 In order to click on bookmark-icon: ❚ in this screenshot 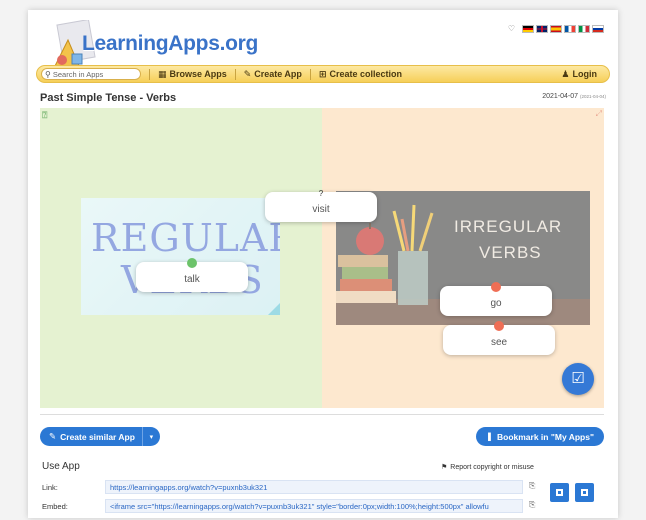, I will do `click(489, 436)`.